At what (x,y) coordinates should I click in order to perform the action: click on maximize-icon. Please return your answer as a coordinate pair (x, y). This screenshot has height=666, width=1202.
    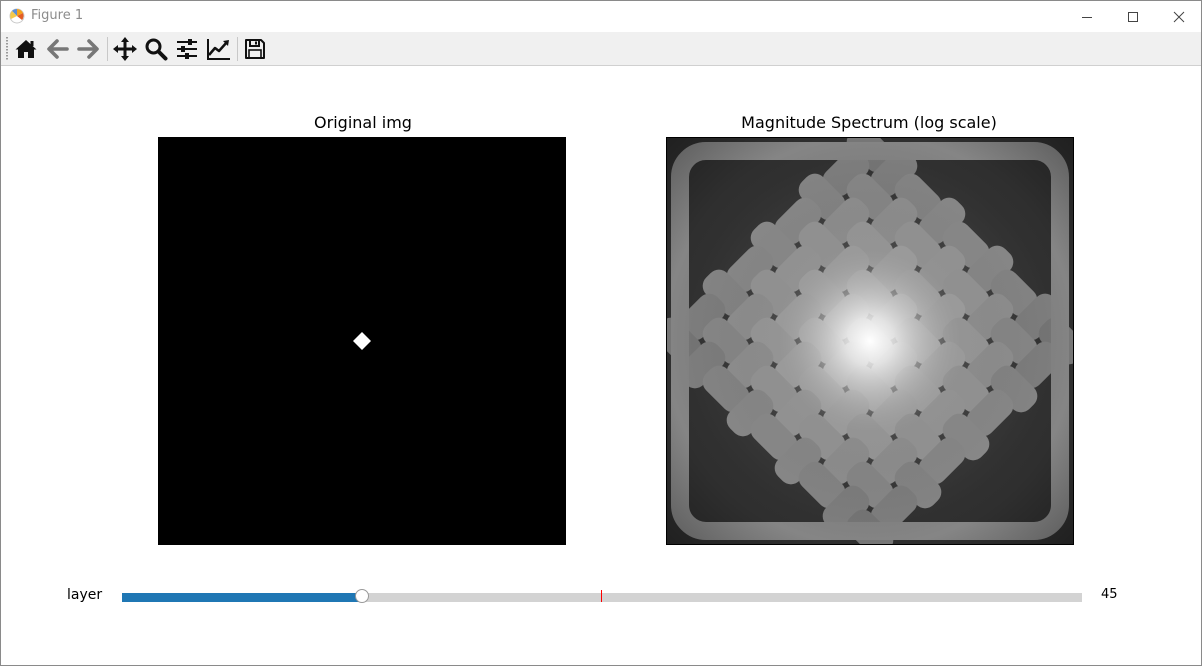
    Looking at the image, I should click on (1133, 16).